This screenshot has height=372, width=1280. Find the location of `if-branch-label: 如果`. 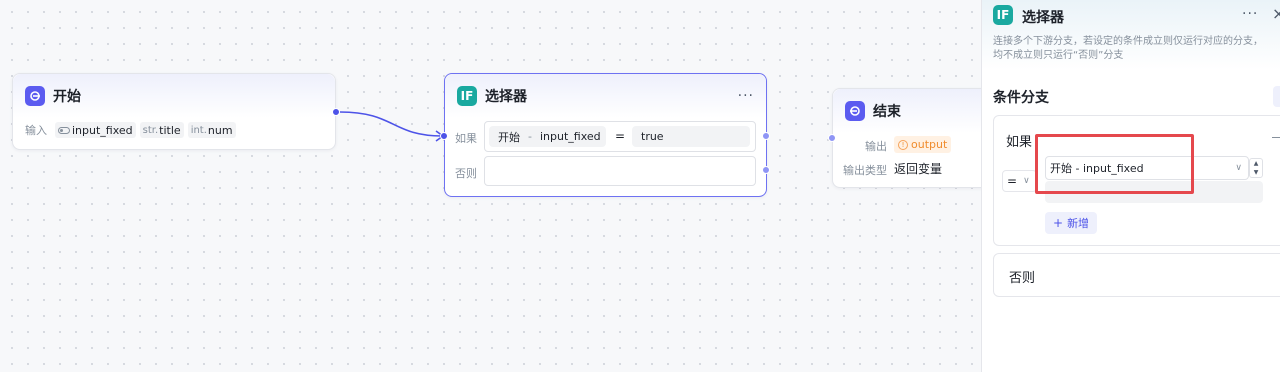

if-branch-label: 如果 is located at coordinates (1019, 142).